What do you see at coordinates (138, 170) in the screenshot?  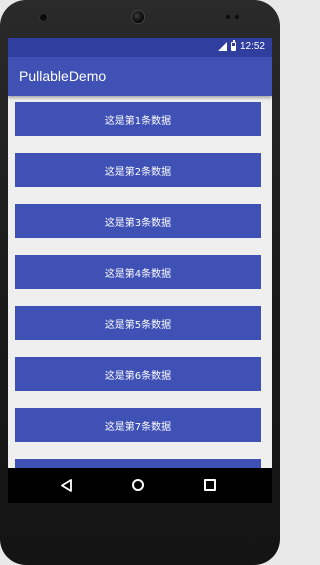 I see `list-item: 这是第2条数据` at bounding box center [138, 170].